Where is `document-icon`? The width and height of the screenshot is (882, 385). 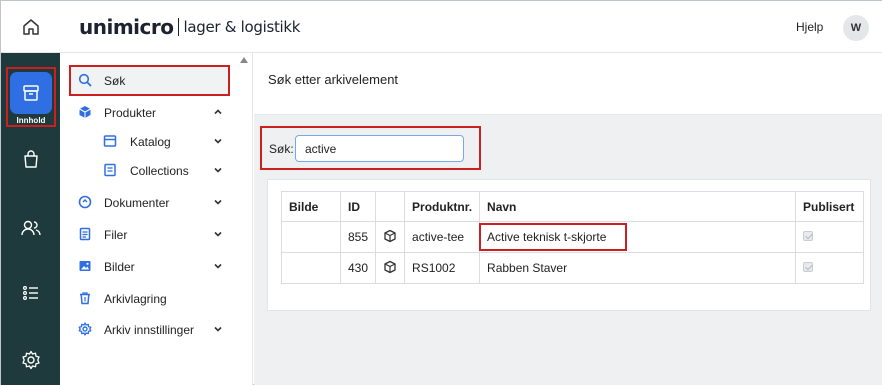
document-icon is located at coordinates (85, 202).